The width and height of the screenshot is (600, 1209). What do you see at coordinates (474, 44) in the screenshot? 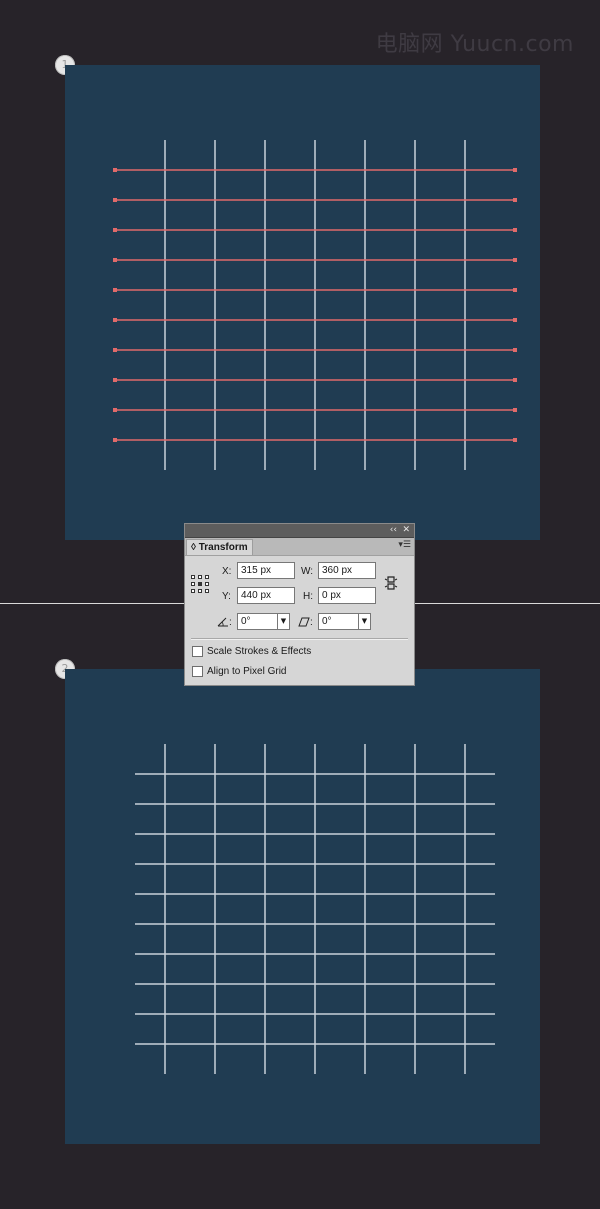
I see `watermark: 电脑网 Yuucn.com` at bounding box center [474, 44].